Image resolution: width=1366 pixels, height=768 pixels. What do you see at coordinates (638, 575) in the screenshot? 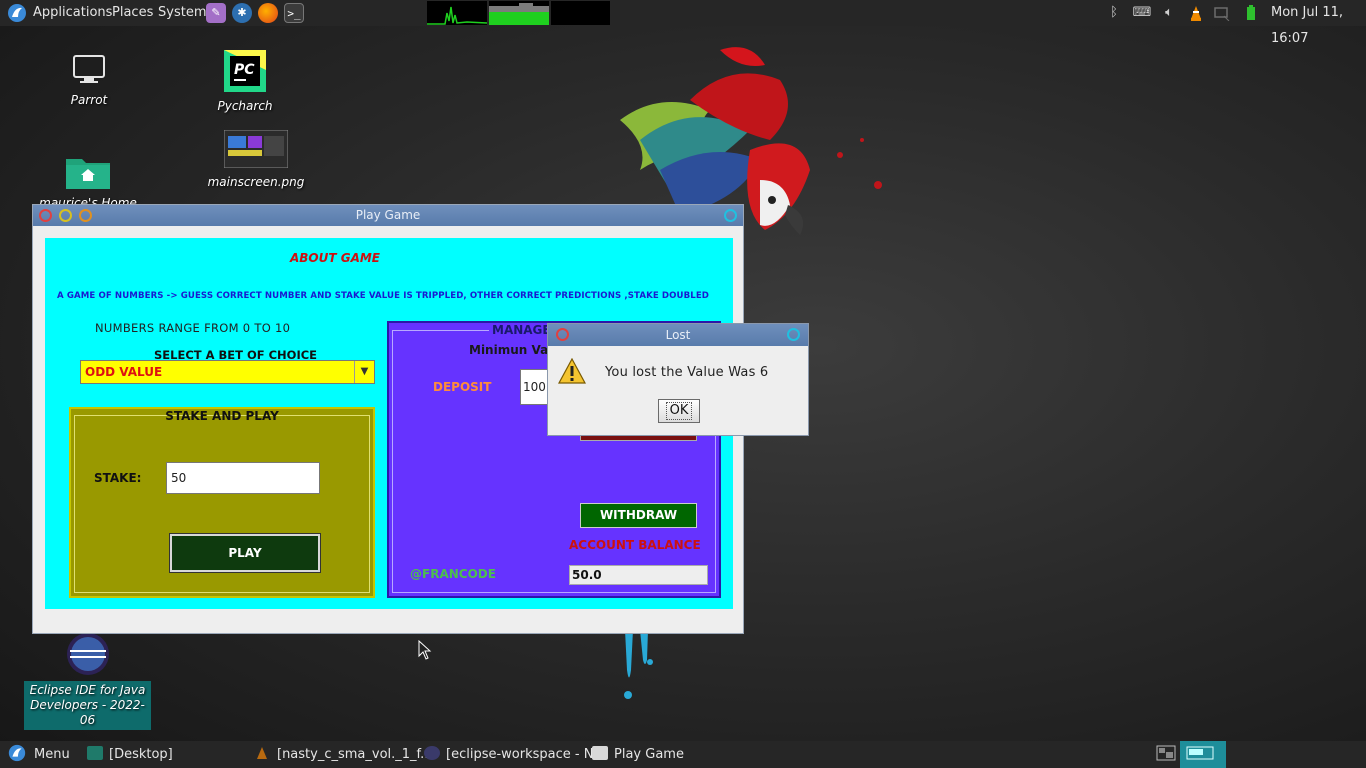
I see `account-balance-field: 50.0` at bounding box center [638, 575].